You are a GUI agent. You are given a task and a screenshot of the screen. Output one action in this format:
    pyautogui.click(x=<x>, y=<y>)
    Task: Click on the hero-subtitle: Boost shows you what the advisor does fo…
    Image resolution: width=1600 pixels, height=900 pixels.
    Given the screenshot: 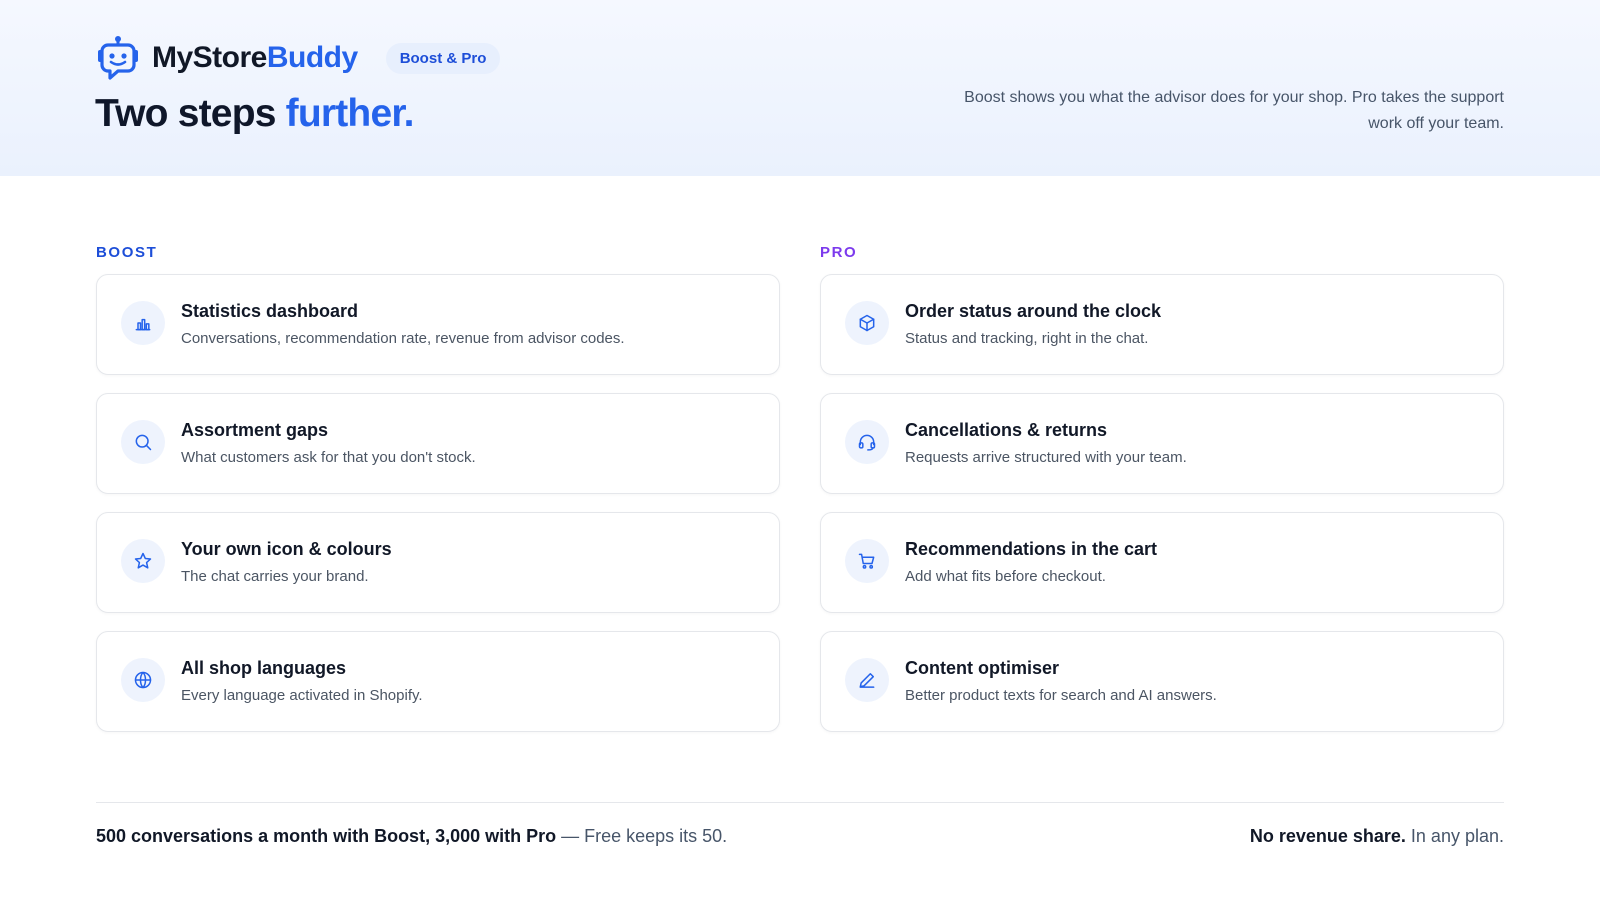 What is the action you would take?
    pyautogui.click(x=1234, y=110)
    